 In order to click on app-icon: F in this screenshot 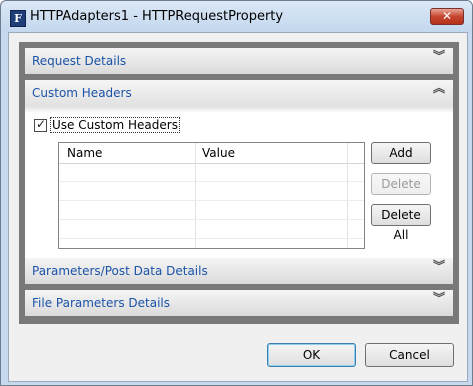, I will do `click(18, 18)`.